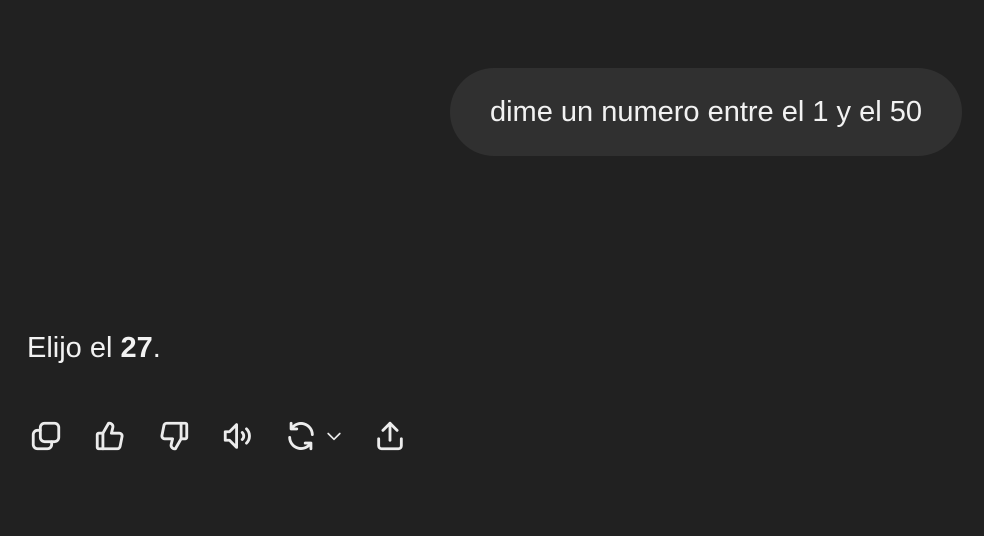 The image size is (984, 536). What do you see at coordinates (301, 436) in the screenshot?
I see `regenerate-icon` at bounding box center [301, 436].